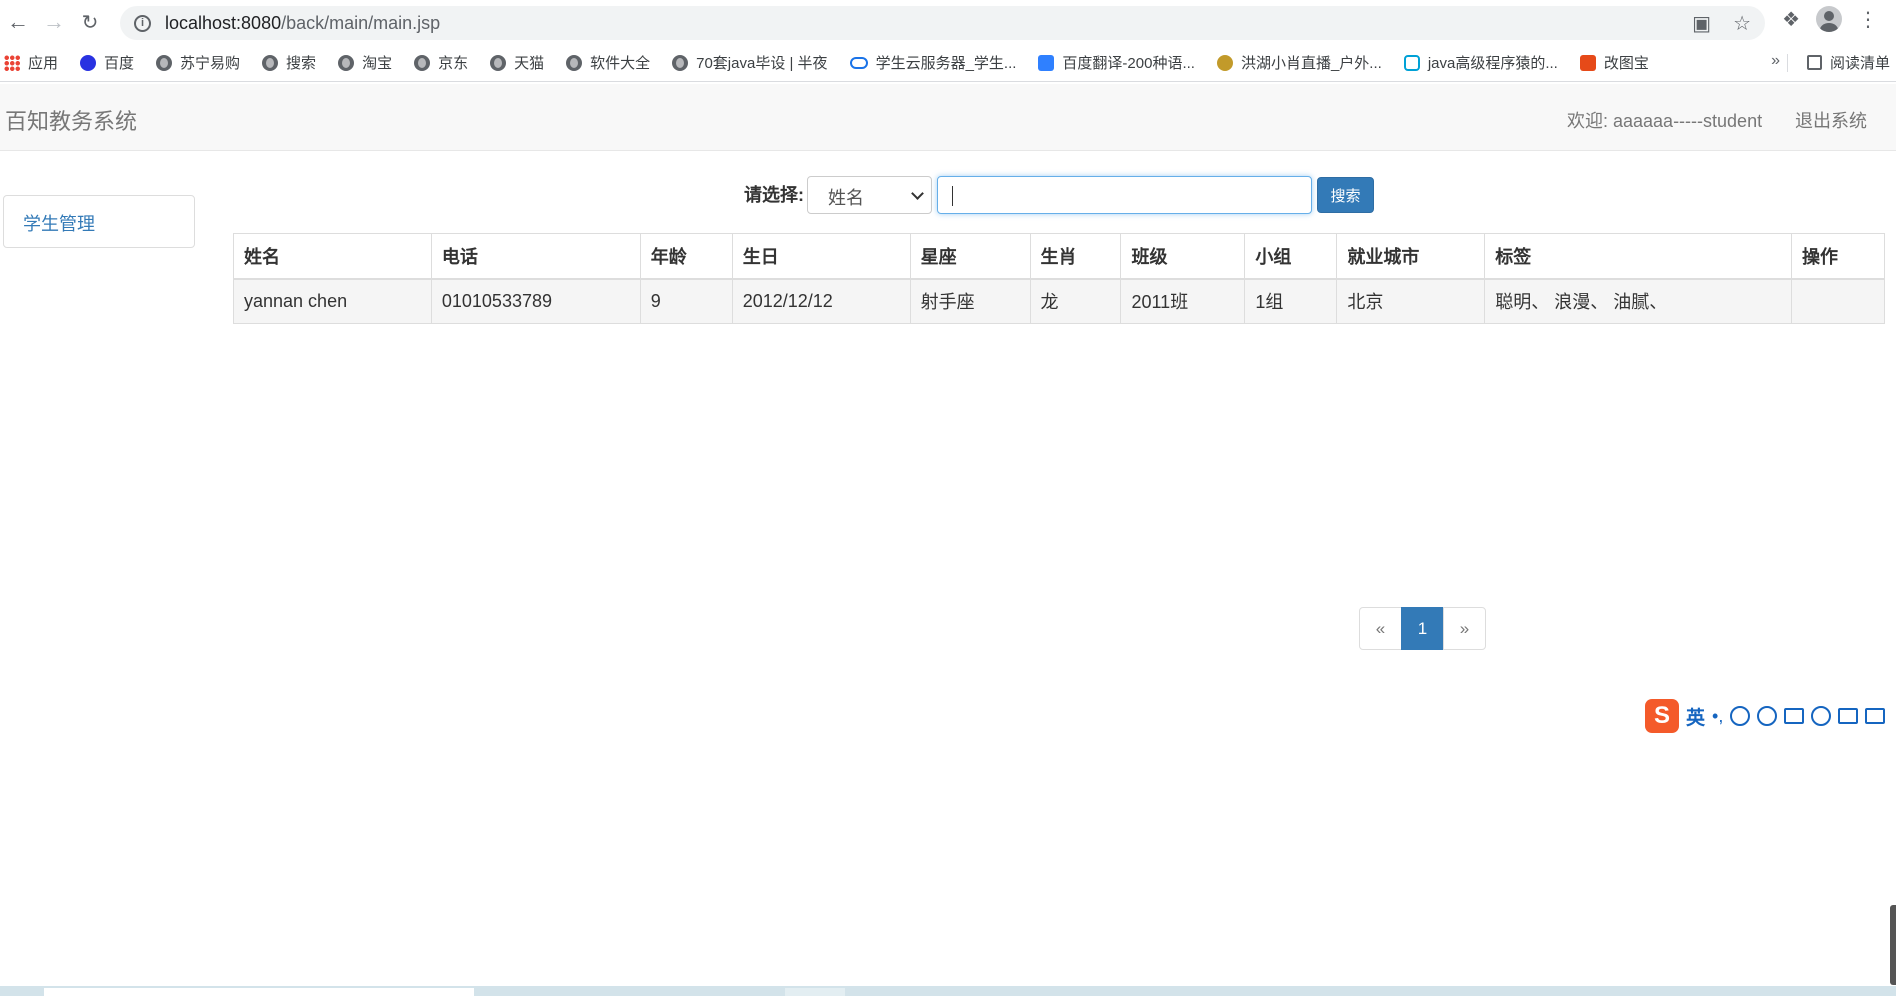 The image size is (1896, 996). Describe the element at coordinates (1695, 716) in the screenshot. I see `ime-language-toggle: 英` at that location.